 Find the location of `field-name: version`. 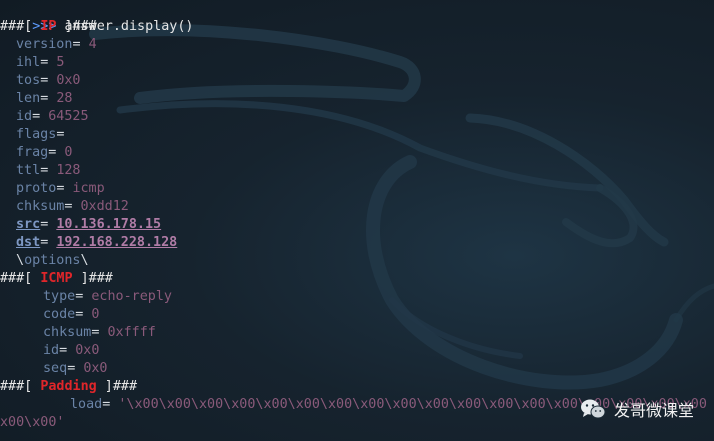

field-name: version is located at coordinates (44, 44).